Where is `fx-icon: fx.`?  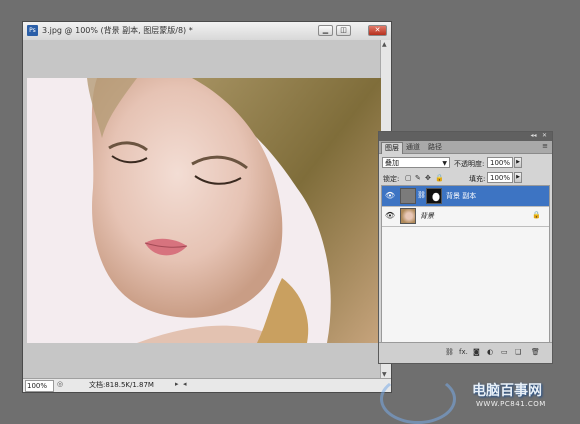 fx-icon: fx. is located at coordinates (463, 352).